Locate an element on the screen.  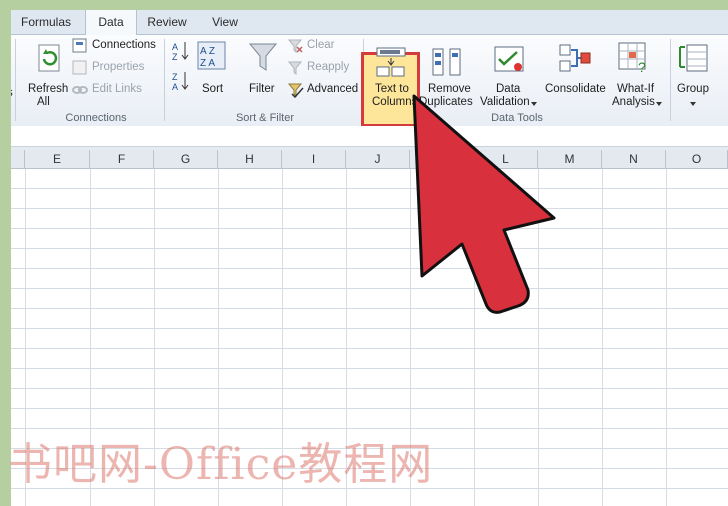
clear-button: Clear is located at coordinates (320, 45).